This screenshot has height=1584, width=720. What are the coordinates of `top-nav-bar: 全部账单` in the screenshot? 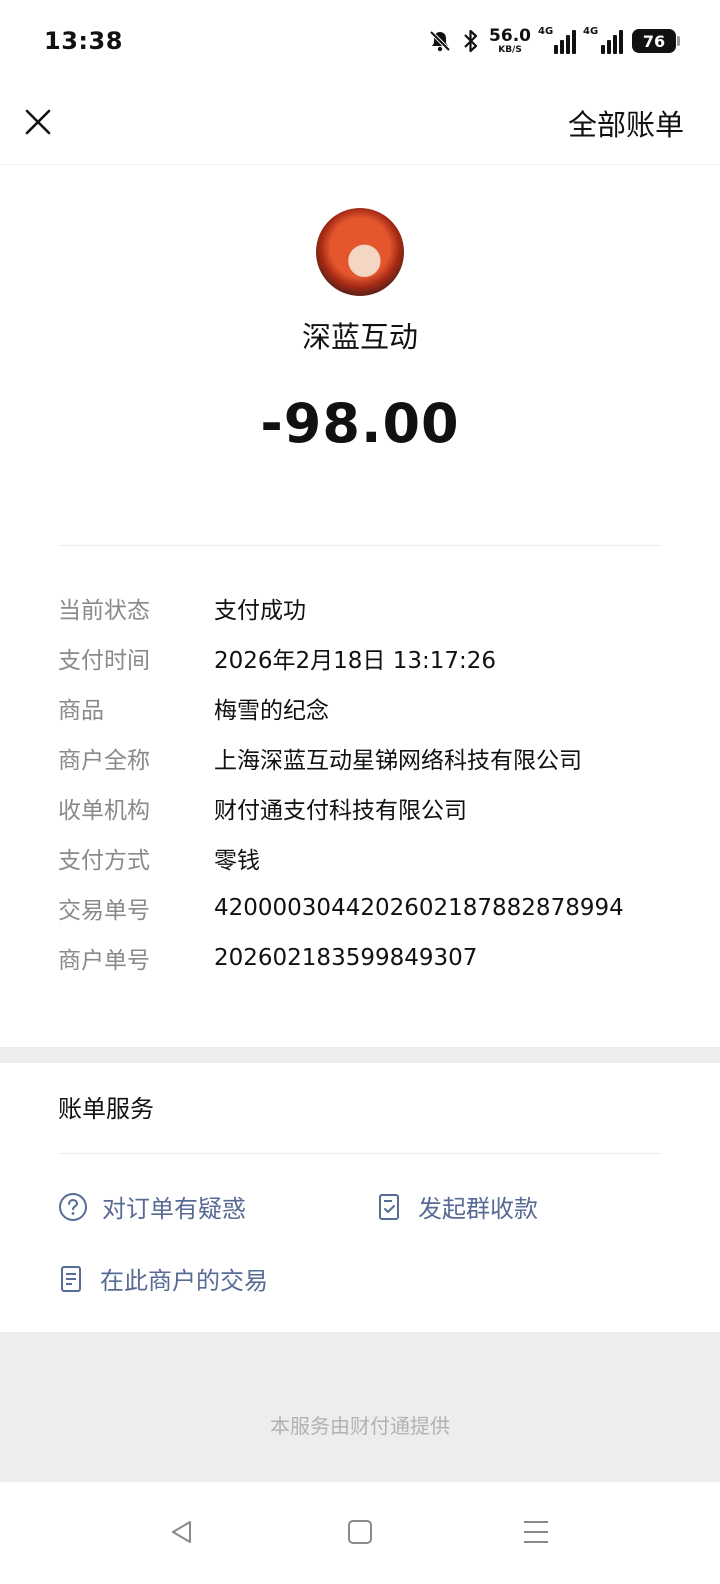 It's located at (360, 123).